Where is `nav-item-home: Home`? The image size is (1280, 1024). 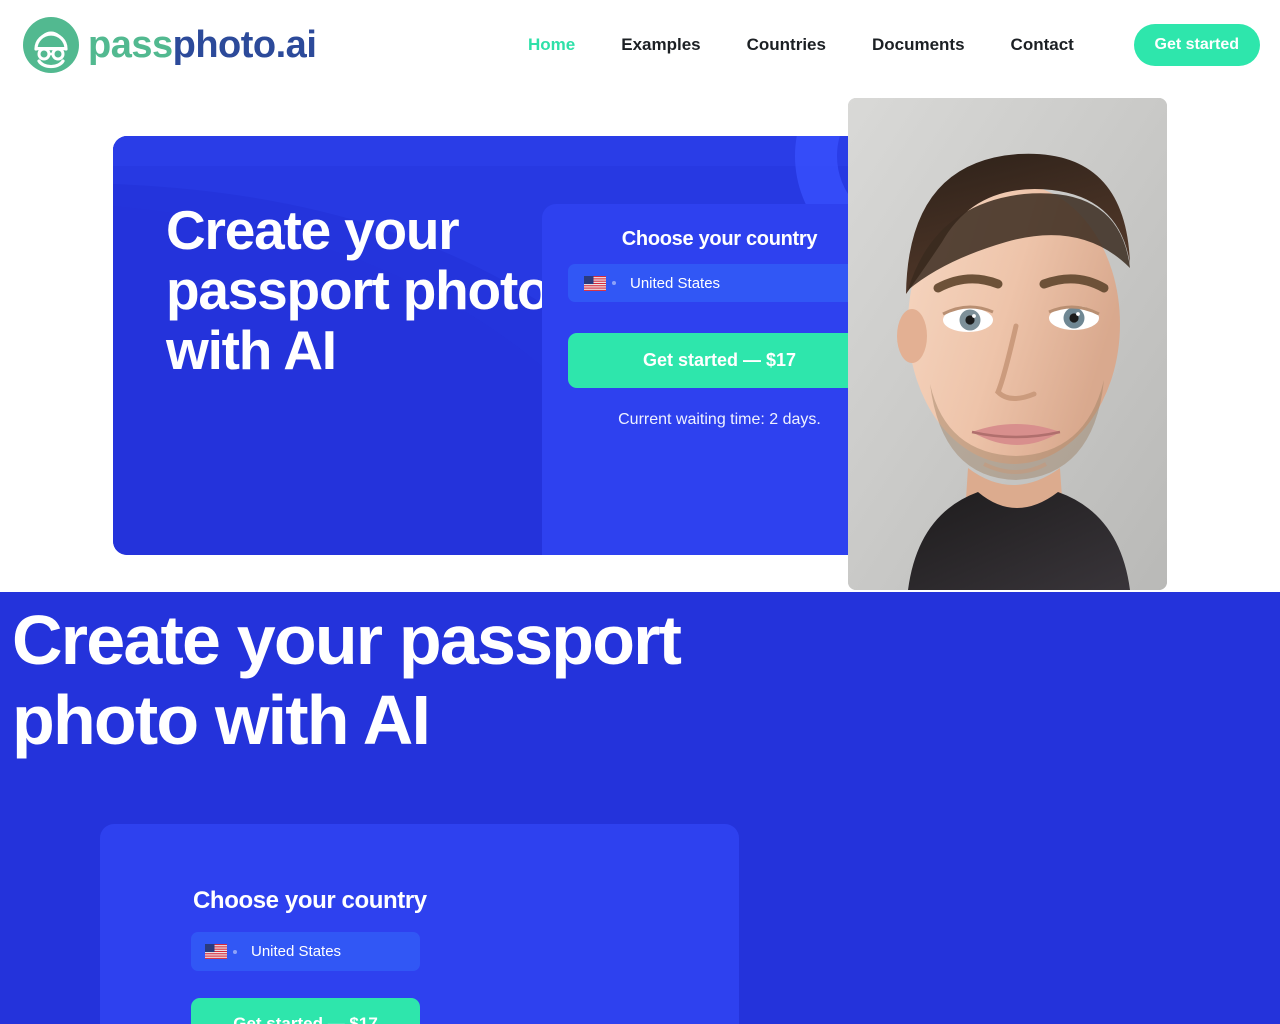 nav-item-home: Home is located at coordinates (551, 45).